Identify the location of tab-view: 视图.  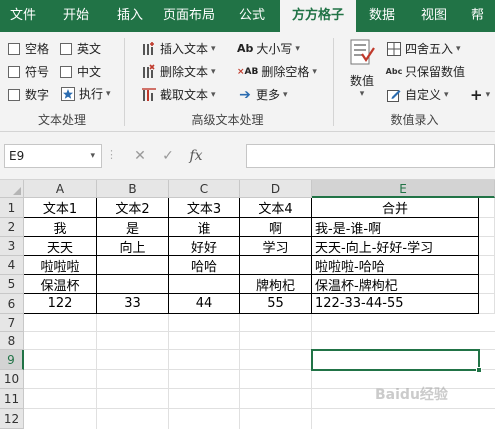
(434, 16).